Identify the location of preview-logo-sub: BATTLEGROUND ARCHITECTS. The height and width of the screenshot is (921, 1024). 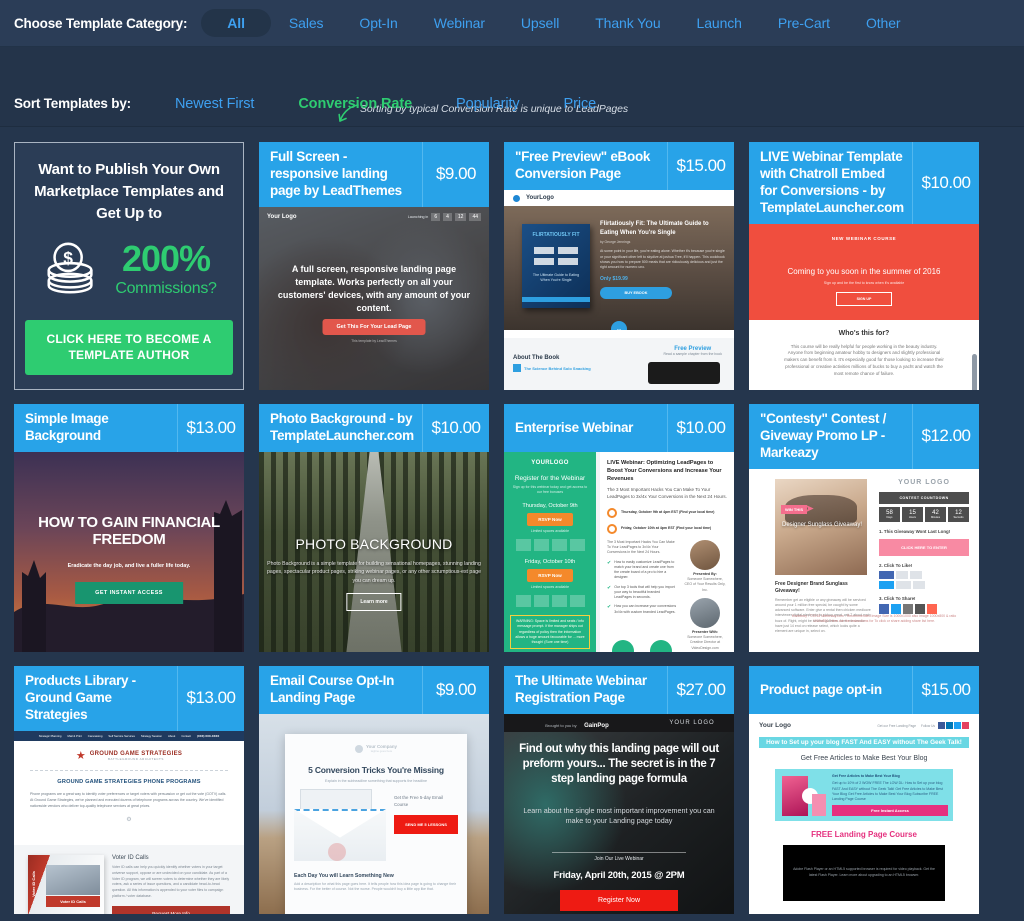
(136, 759).